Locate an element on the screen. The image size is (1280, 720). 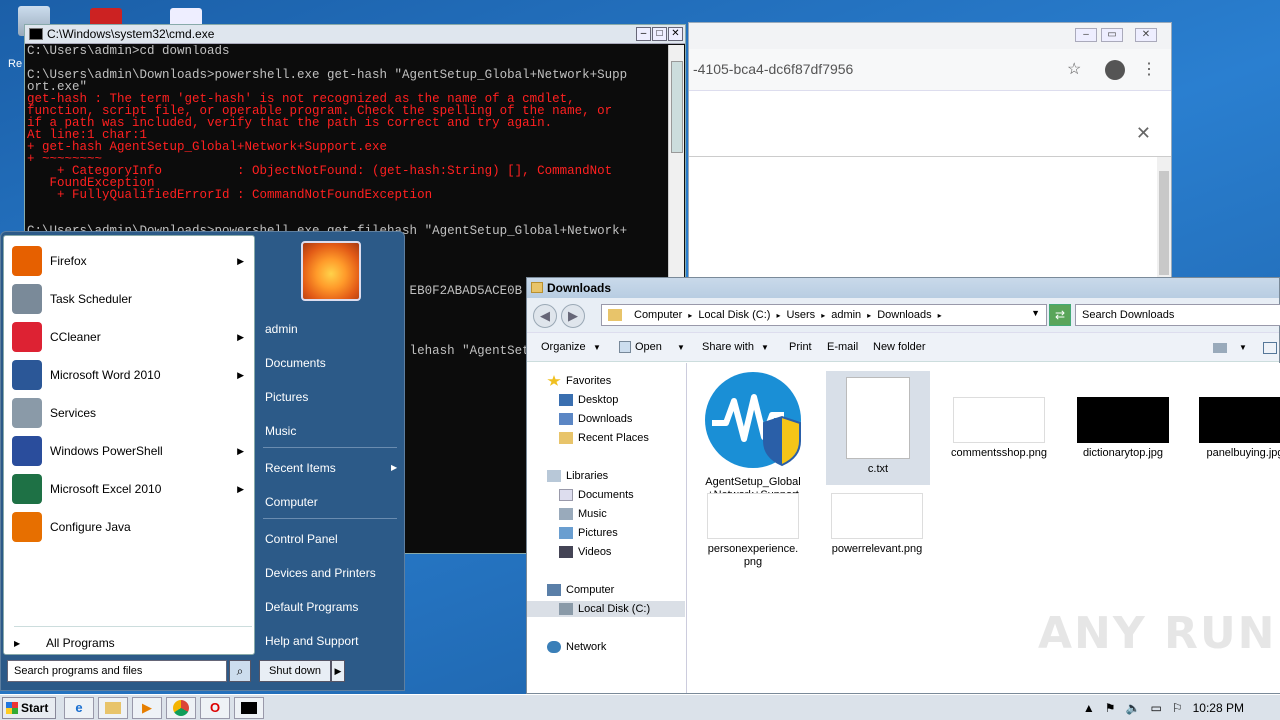
right-item-devices: Devices and Printers is located at coordinates (320, 573).